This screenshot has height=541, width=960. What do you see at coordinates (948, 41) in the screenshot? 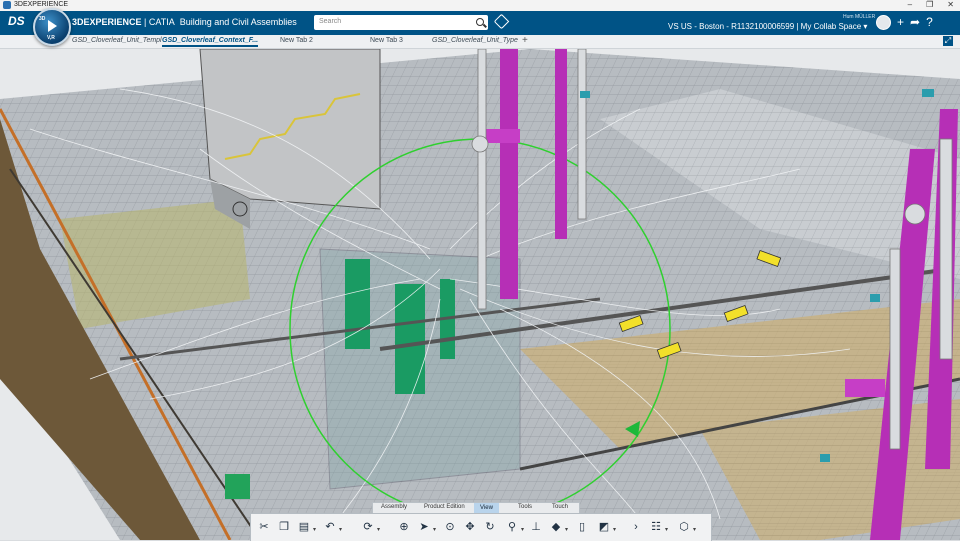
I see `expand-icon: ⤢` at bounding box center [948, 41].